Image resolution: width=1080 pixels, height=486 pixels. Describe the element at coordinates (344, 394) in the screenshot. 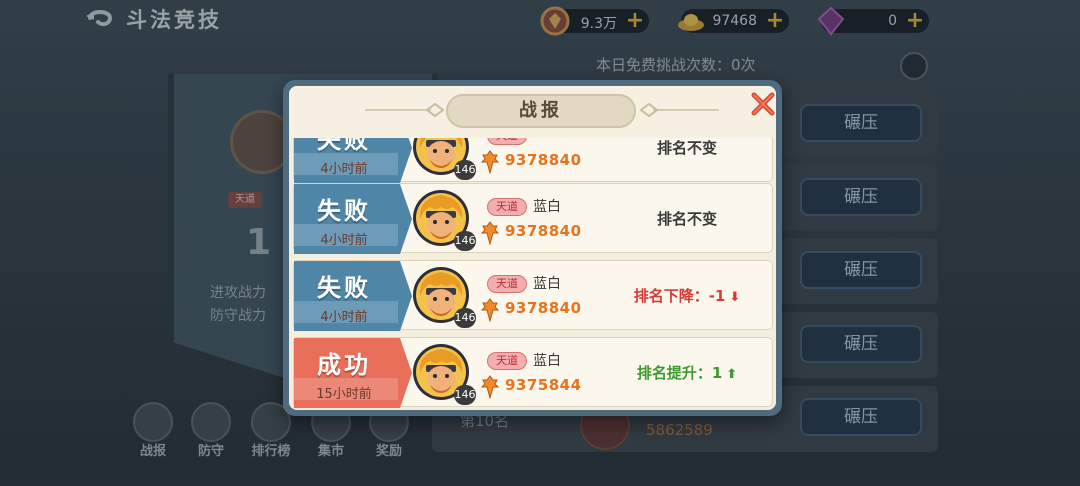

I see `battle-time: 15小时前` at that location.